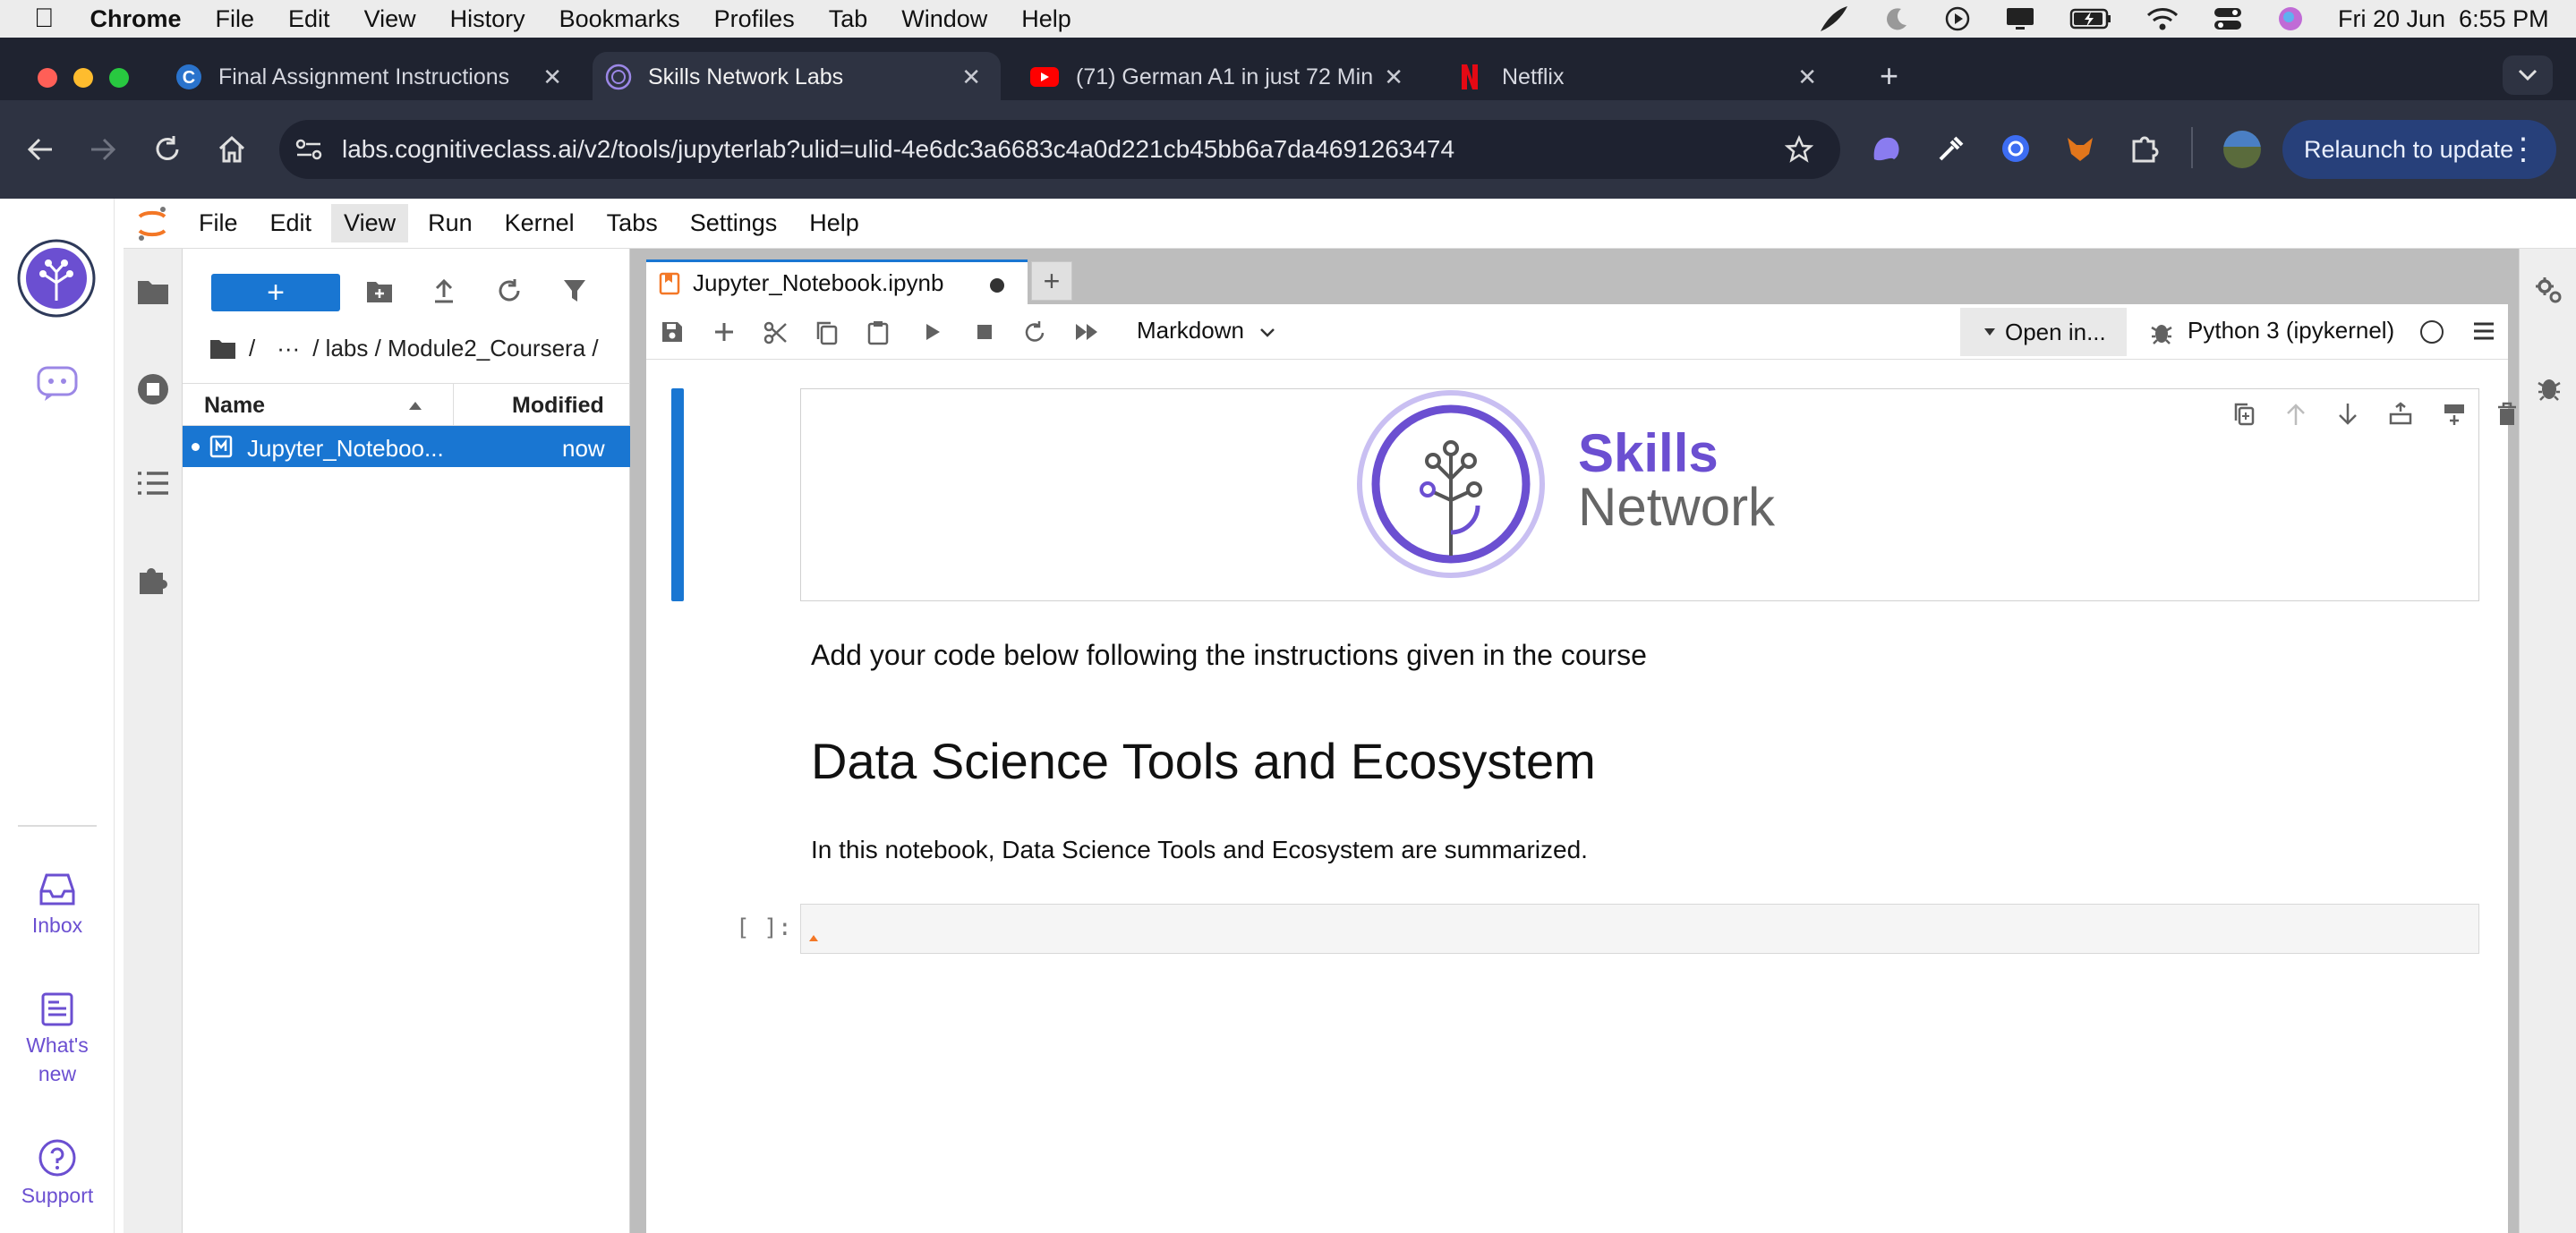  What do you see at coordinates (997, 285) in the screenshot?
I see `unsaved-indicator-icon` at bounding box center [997, 285].